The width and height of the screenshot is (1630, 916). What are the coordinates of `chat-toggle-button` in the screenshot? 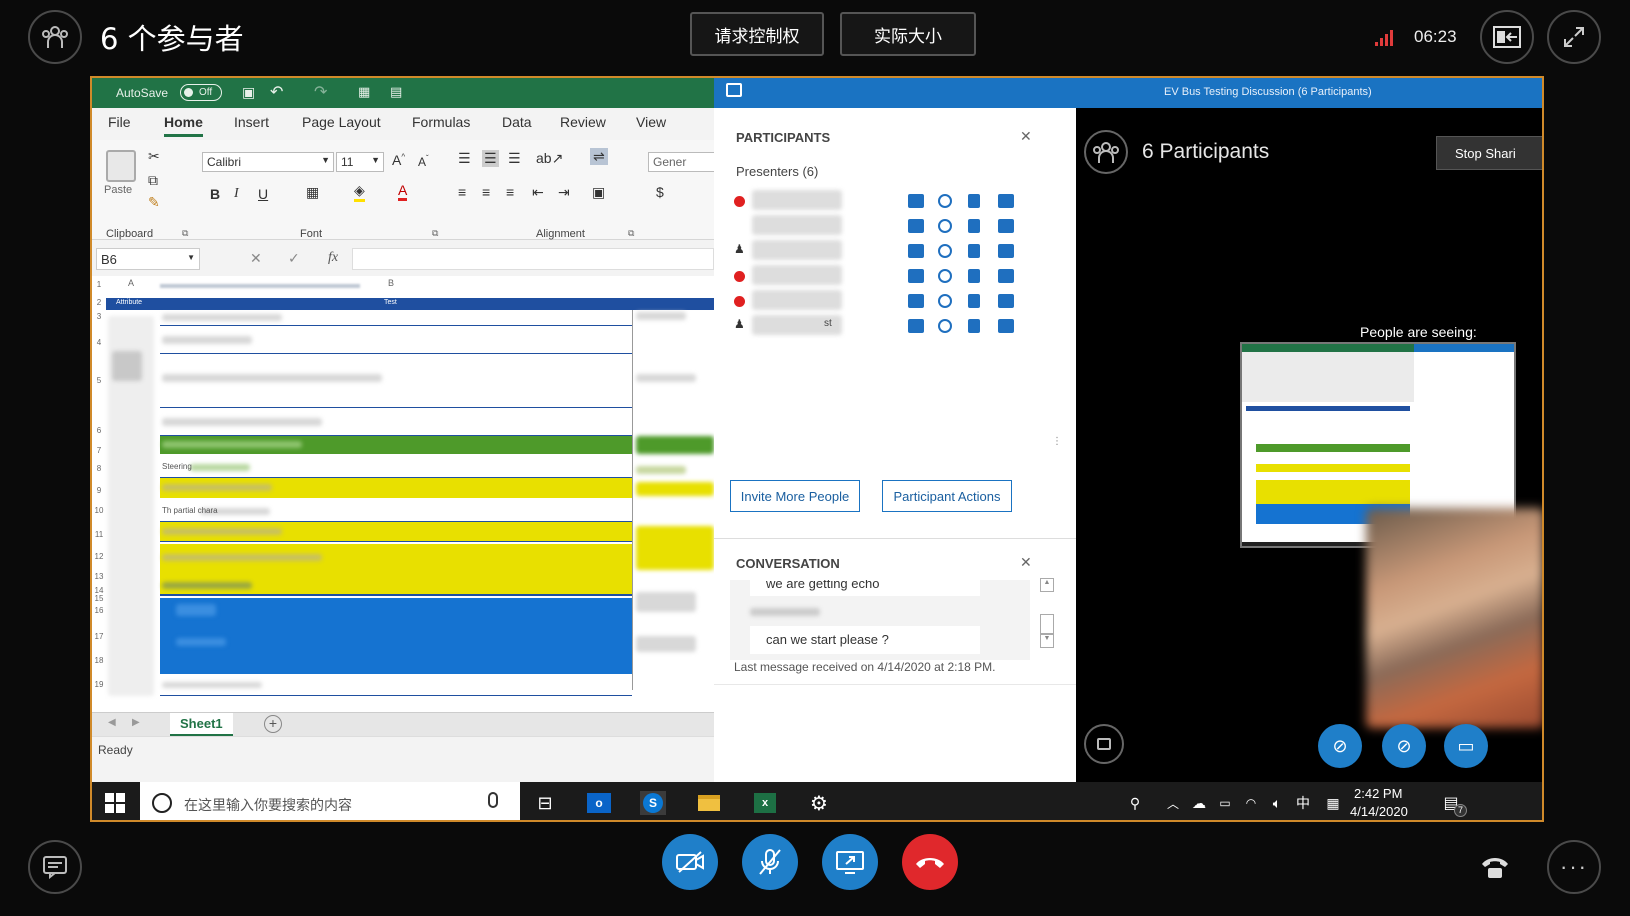 It's located at (55, 867).